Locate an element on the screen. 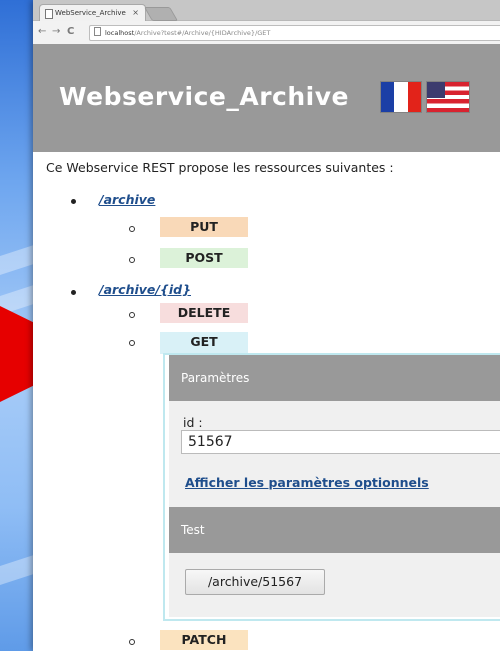  test-header: Test is located at coordinates (334, 530).